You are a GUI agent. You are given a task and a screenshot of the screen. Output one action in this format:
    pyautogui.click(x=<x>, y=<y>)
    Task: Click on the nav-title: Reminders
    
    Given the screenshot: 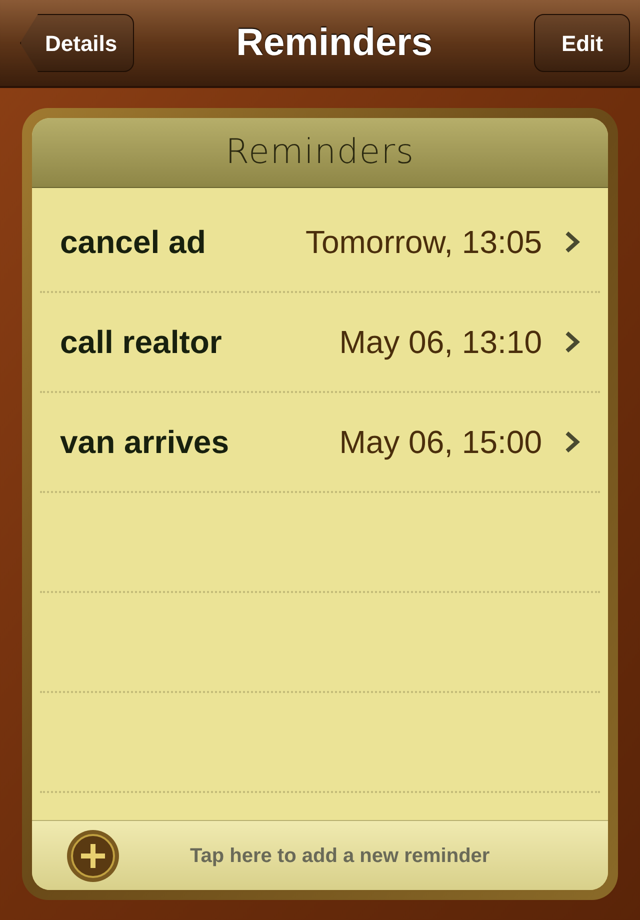 What is the action you would take?
    pyautogui.click(x=334, y=43)
    